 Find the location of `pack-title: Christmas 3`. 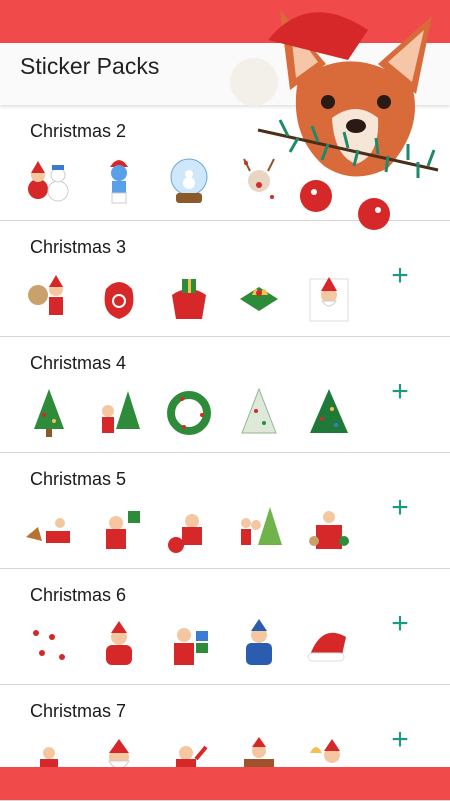

pack-title: Christmas 3 is located at coordinates (78, 247).